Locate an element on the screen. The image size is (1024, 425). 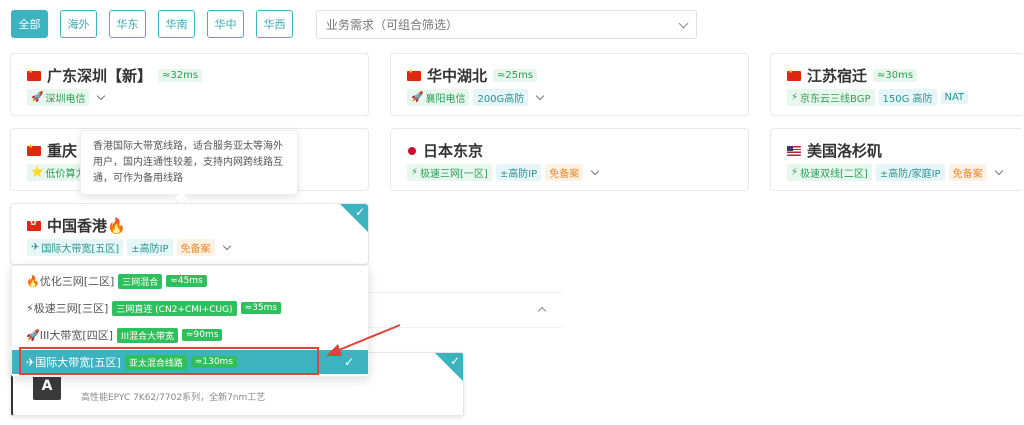
region-name: 华中湖北 is located at coordinates (457, 76).